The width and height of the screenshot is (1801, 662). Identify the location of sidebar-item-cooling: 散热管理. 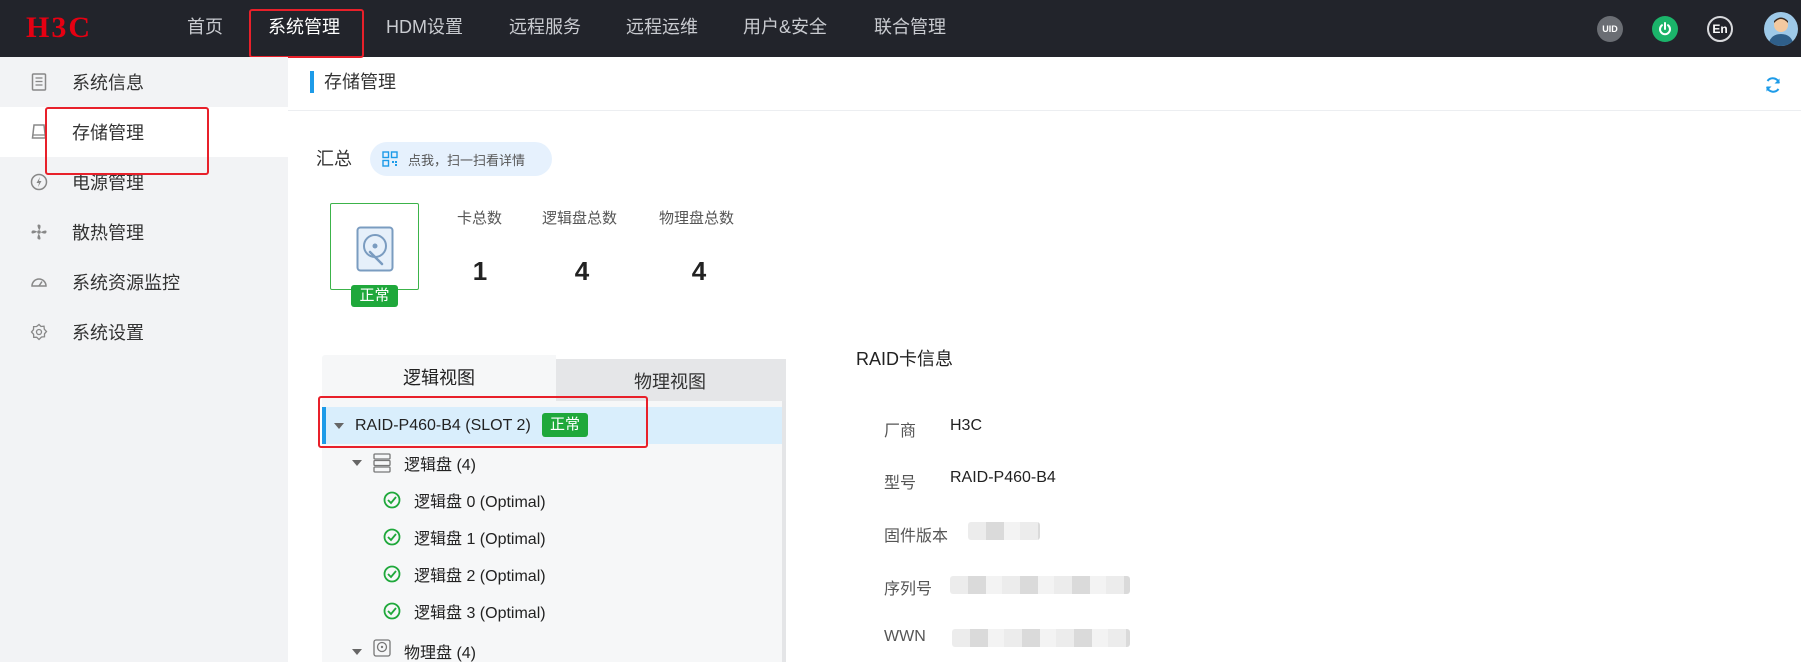
(144, 232).